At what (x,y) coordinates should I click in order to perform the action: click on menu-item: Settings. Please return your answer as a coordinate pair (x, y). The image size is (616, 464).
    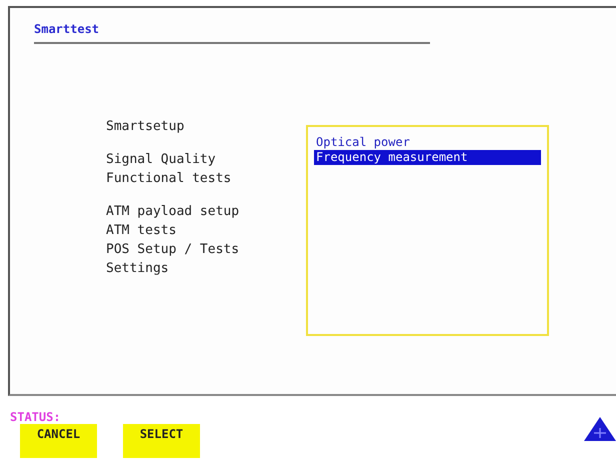
    Looking at the image, I should click on (191, 268).